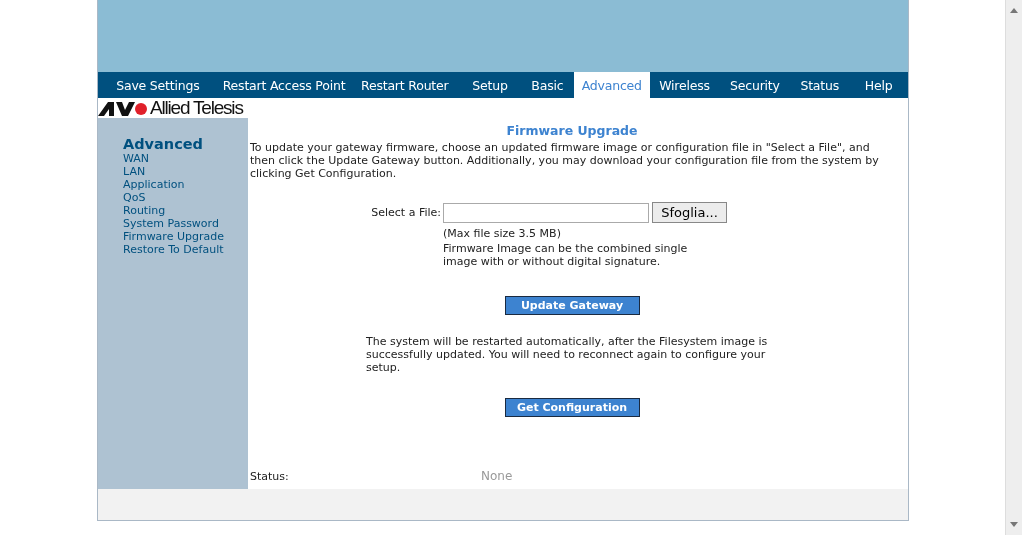 This screenshot has height=535, width=1022. I want to click on note-text: Firmware Image can be the combined single image with or without digital signature., so click(566, 255).